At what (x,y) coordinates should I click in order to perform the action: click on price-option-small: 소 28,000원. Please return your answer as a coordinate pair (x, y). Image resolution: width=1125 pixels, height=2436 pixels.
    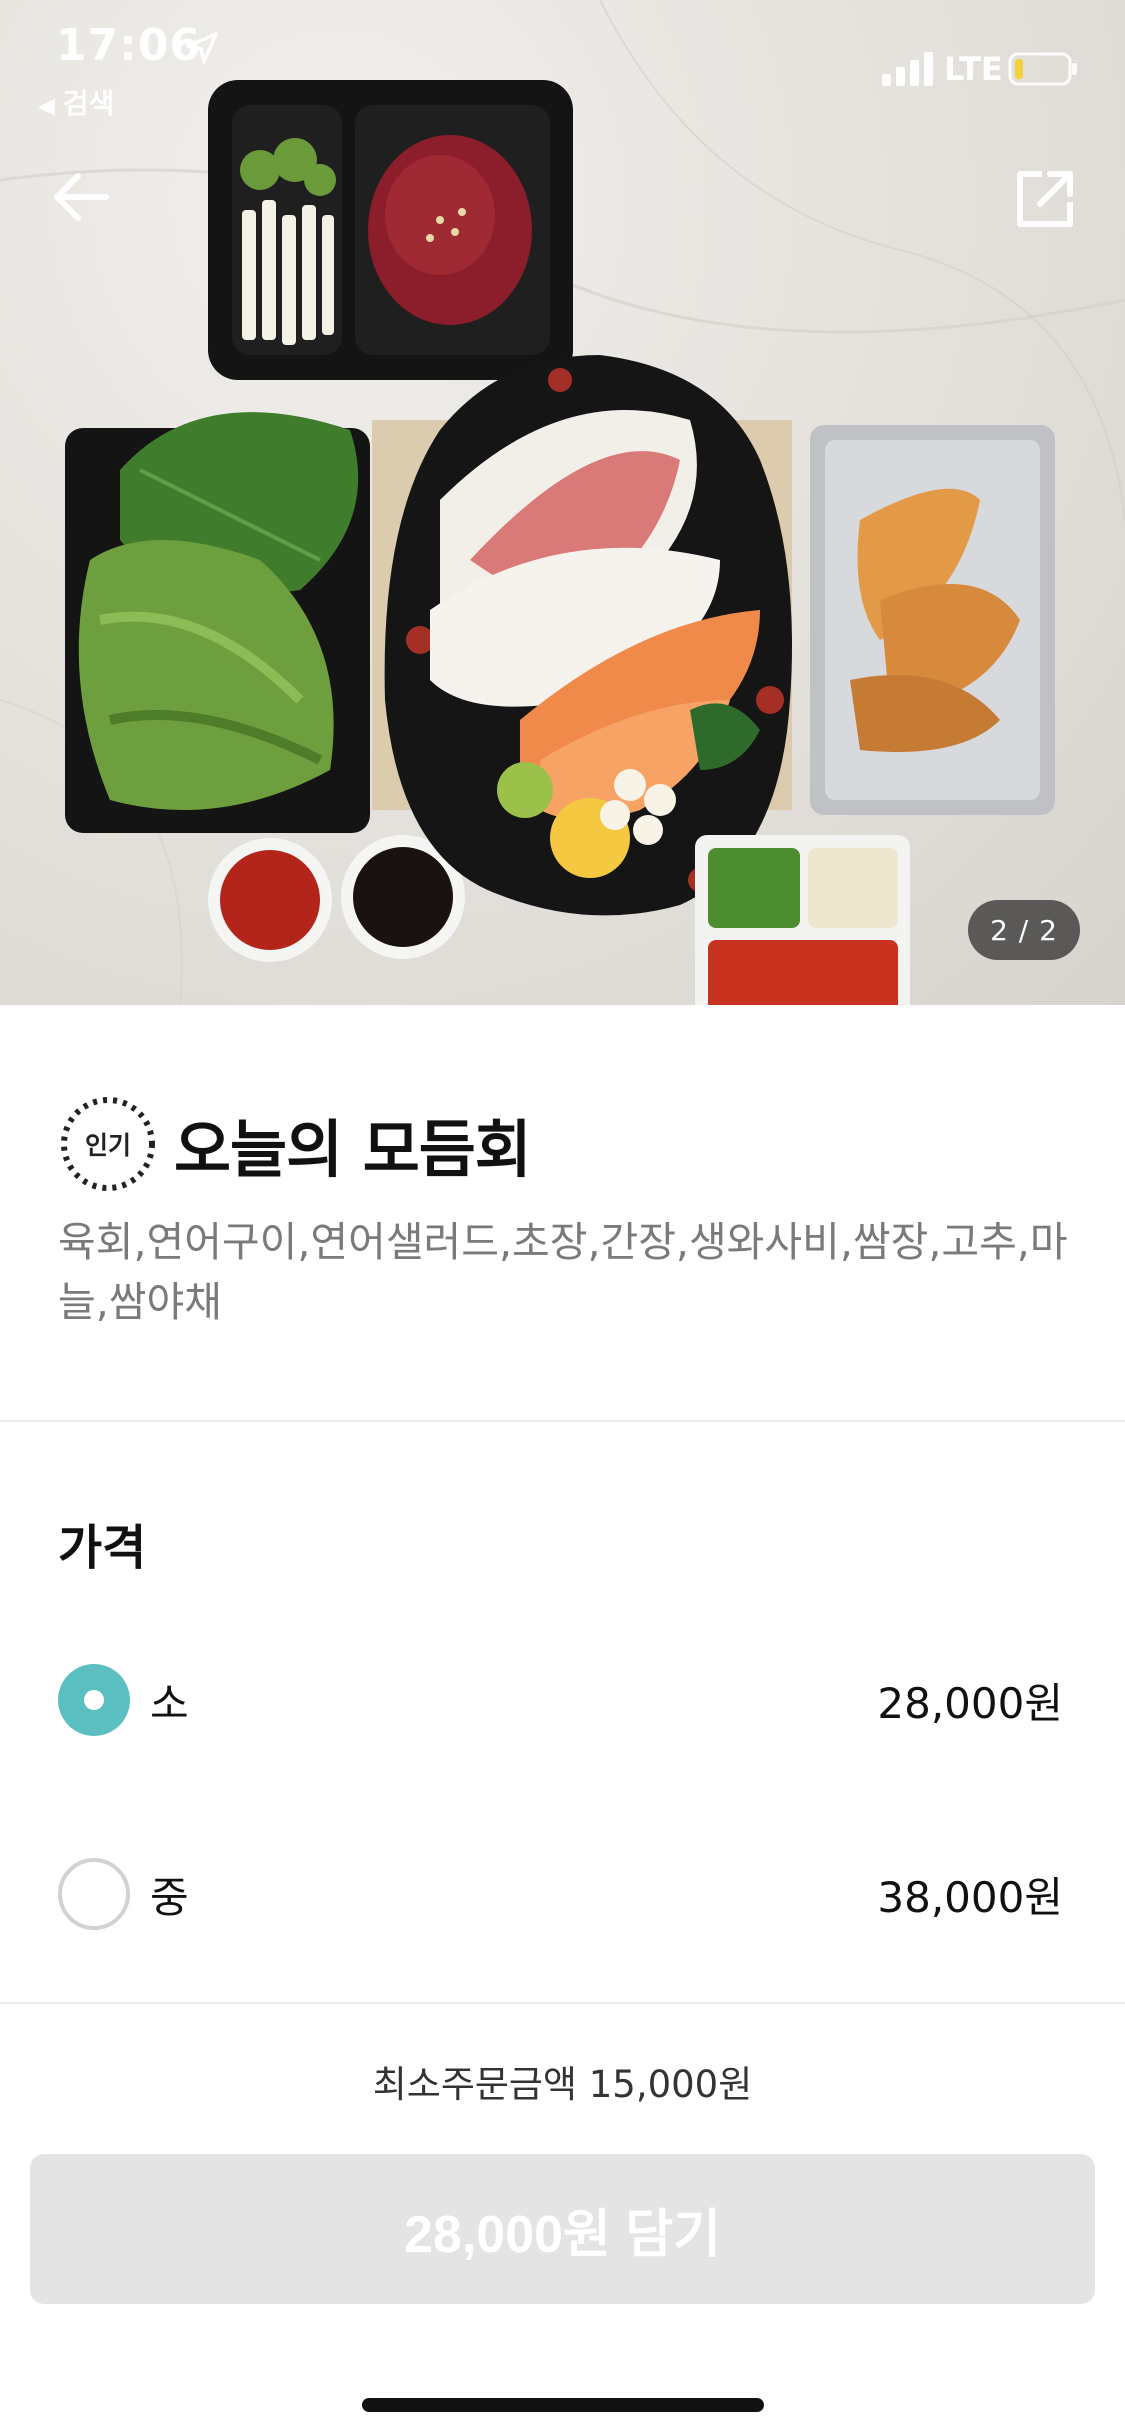
    Looking at the image, I should click on (560, 1700).